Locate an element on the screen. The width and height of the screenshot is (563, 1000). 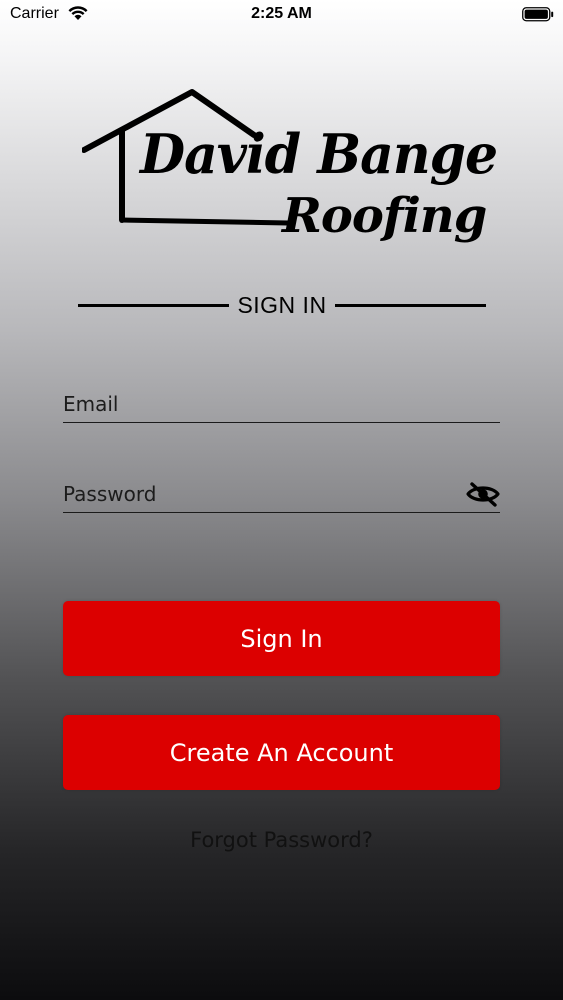
status-time: 2:25 AM is located at coordinates (281, 13).